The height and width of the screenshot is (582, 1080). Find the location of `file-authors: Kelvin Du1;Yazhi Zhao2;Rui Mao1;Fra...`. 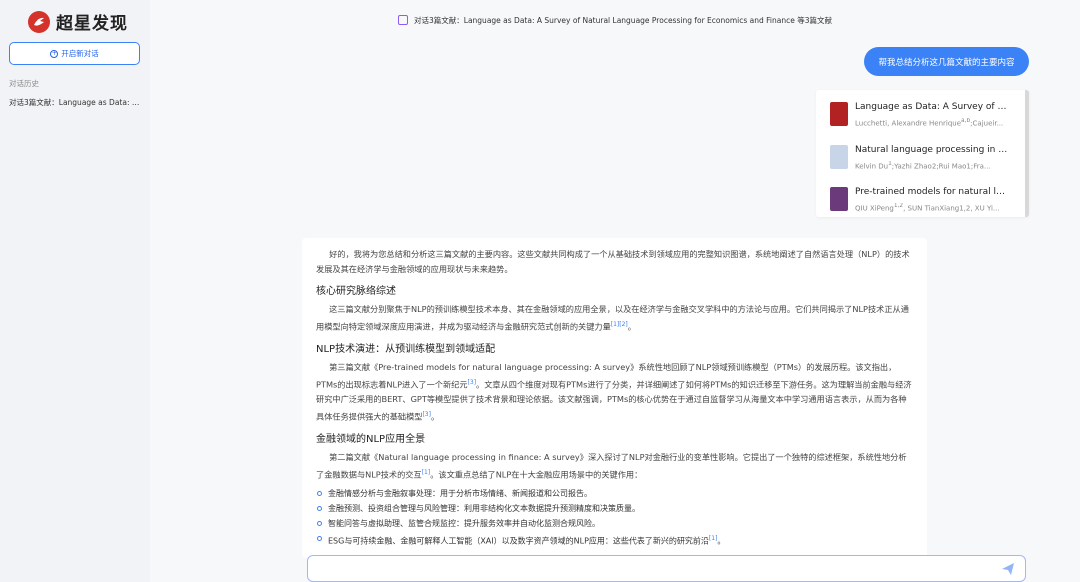

file-authors: Kelvin Du1;Yazhi Zhao2;Rui Mao1;Fra... is located at coordinates (923, 166).